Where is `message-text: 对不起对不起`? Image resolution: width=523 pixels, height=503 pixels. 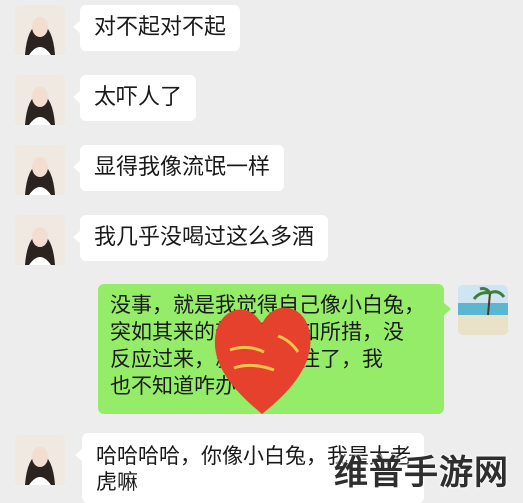
message-text: 对不起对不起 is located at coordinates (160, 27).